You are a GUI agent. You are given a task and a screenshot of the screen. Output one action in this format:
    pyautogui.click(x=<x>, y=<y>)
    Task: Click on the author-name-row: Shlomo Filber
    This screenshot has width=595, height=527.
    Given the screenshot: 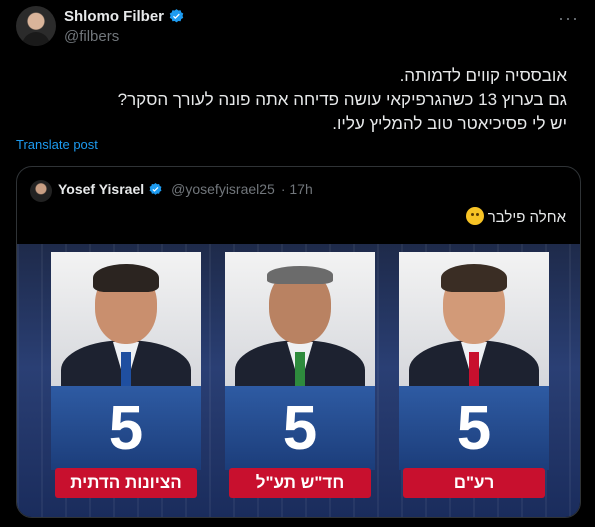 What is the action you would take?
    pyautogui.click(x=124, y=16)
    